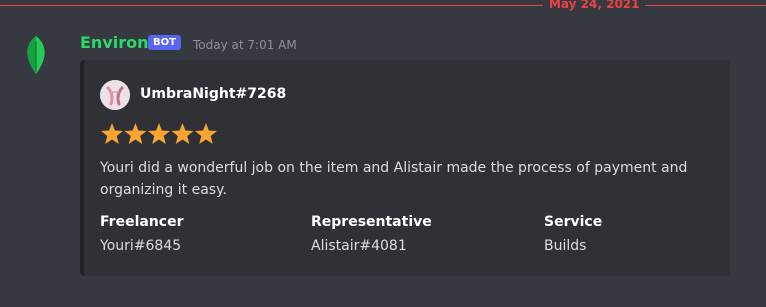 The height and width of the screenshot is (307, 766). I want to click on field-name: Freelancer, so click(142, 222).